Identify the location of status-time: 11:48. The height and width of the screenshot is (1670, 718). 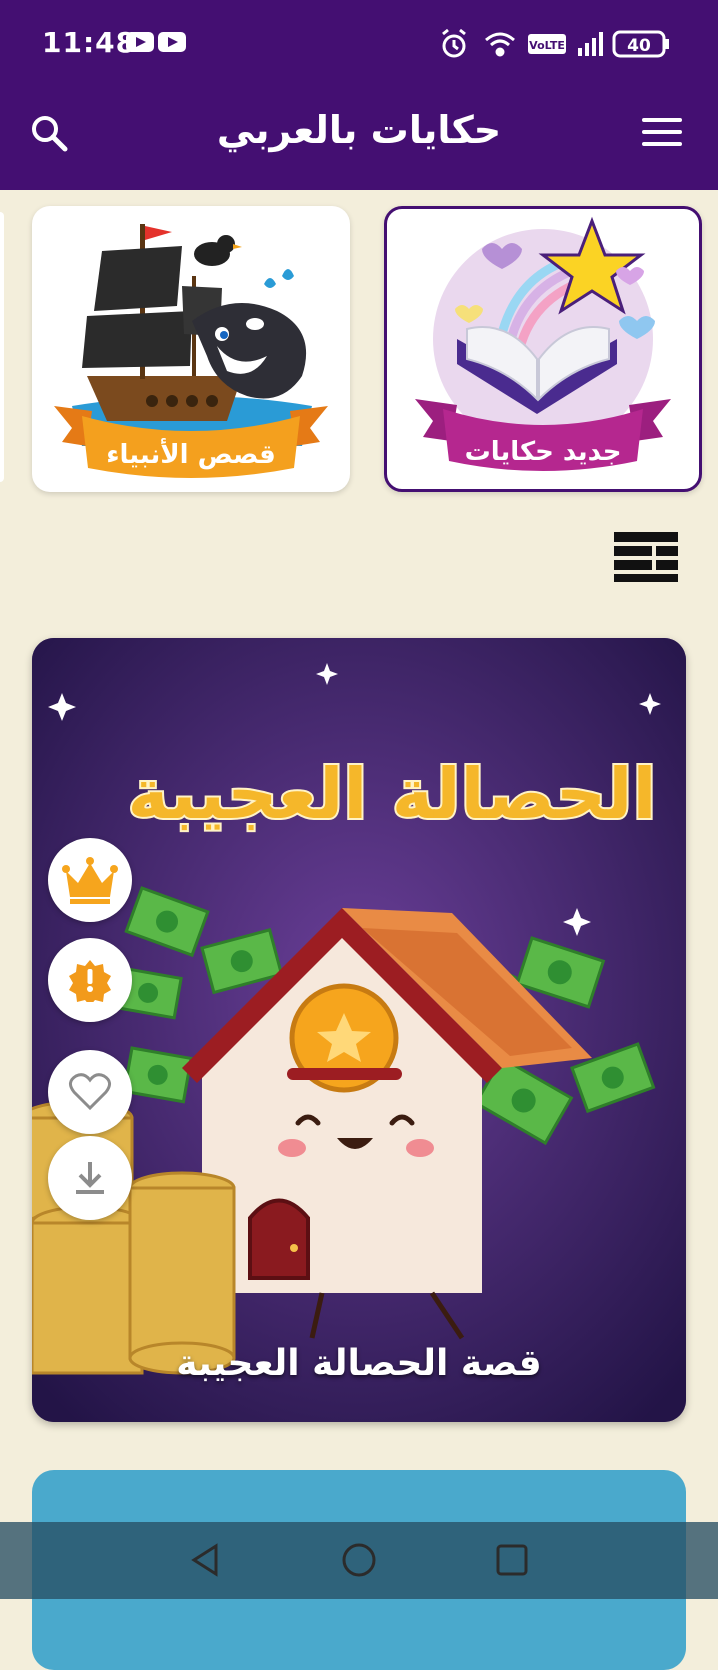
(89, 42).